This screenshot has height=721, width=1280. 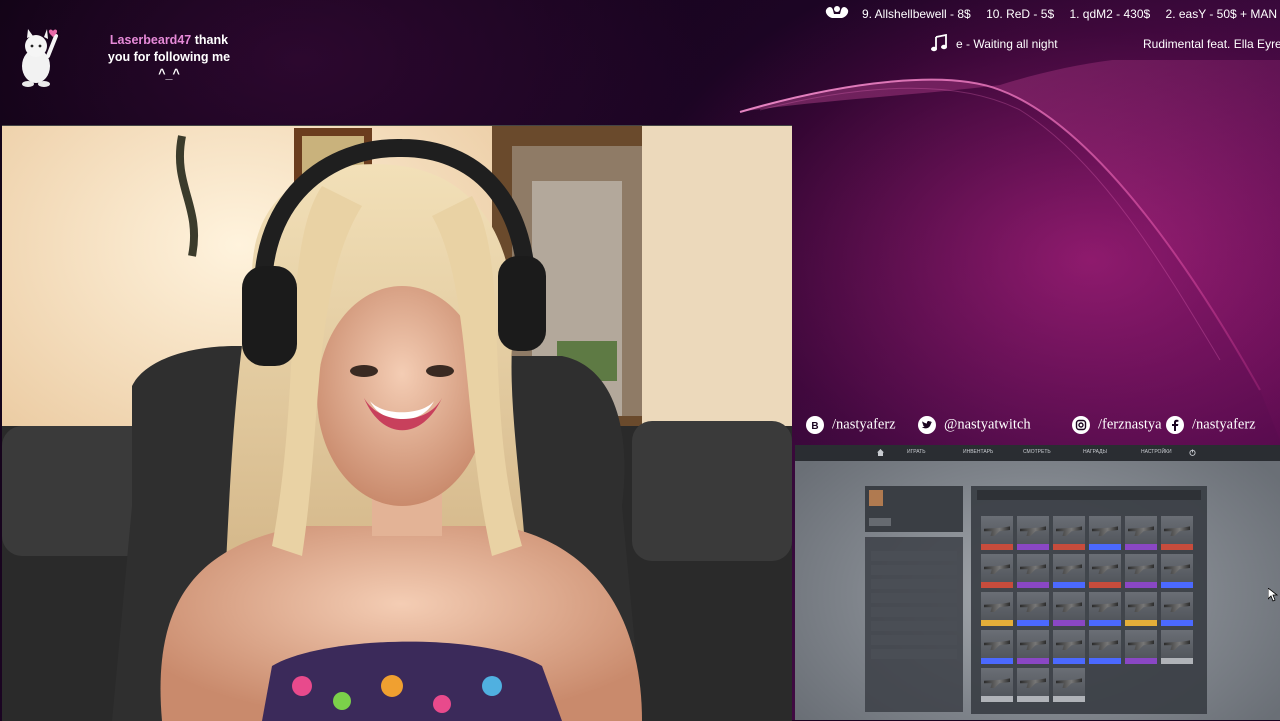 I want to click on twitter-handle: @nastyatwitch, so click(x=987, y=424).